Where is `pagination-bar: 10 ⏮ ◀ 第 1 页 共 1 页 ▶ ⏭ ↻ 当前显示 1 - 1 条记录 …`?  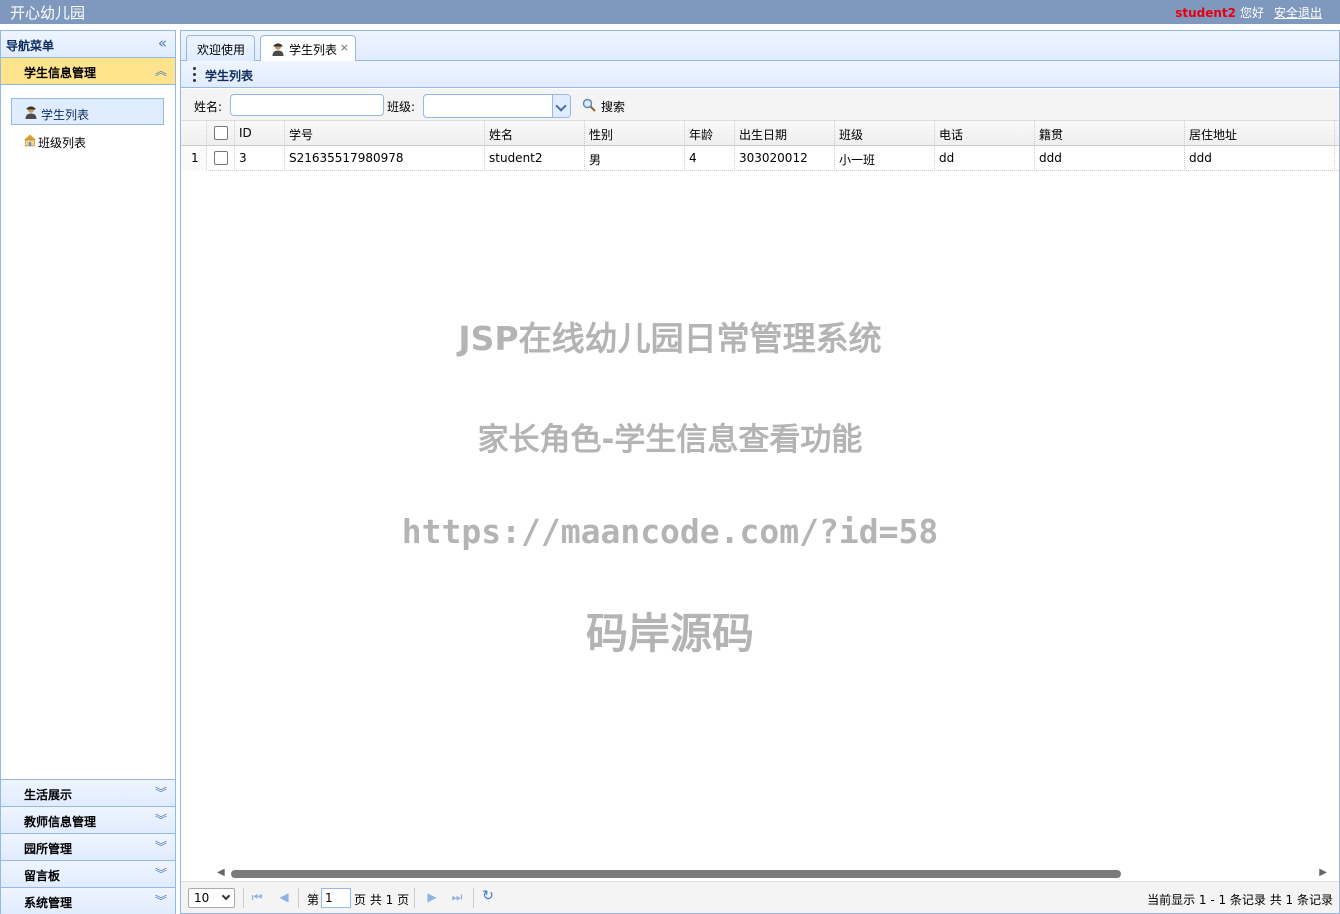
pagination-bar: 10 ⏮ ◀ 第 1 页 共 1 页 ▶ ⏭ ↻ 当前显示 1 - 1 条记录 … is located at coordinates (760, 897).